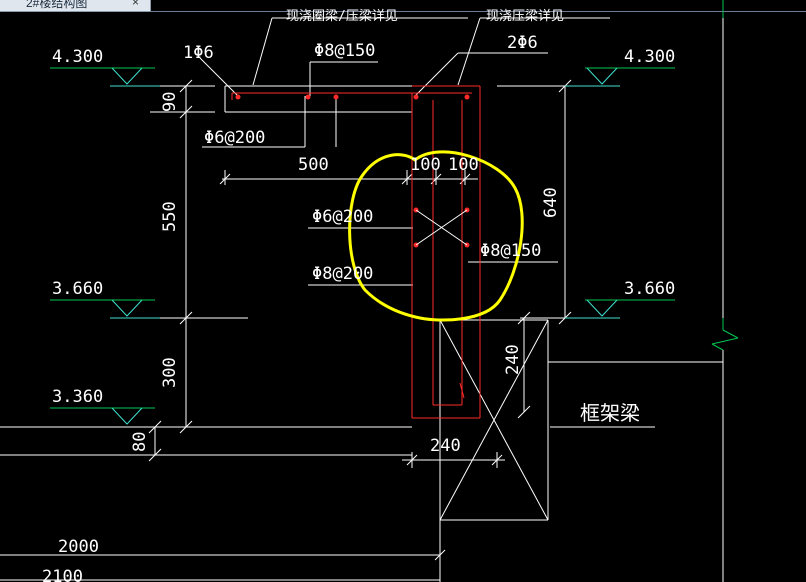  What do you see at coordinates (198, 53) in the screenshot?
I see `rebar-label-1phi6: 1Φ6` at bounding box center [198, 53].